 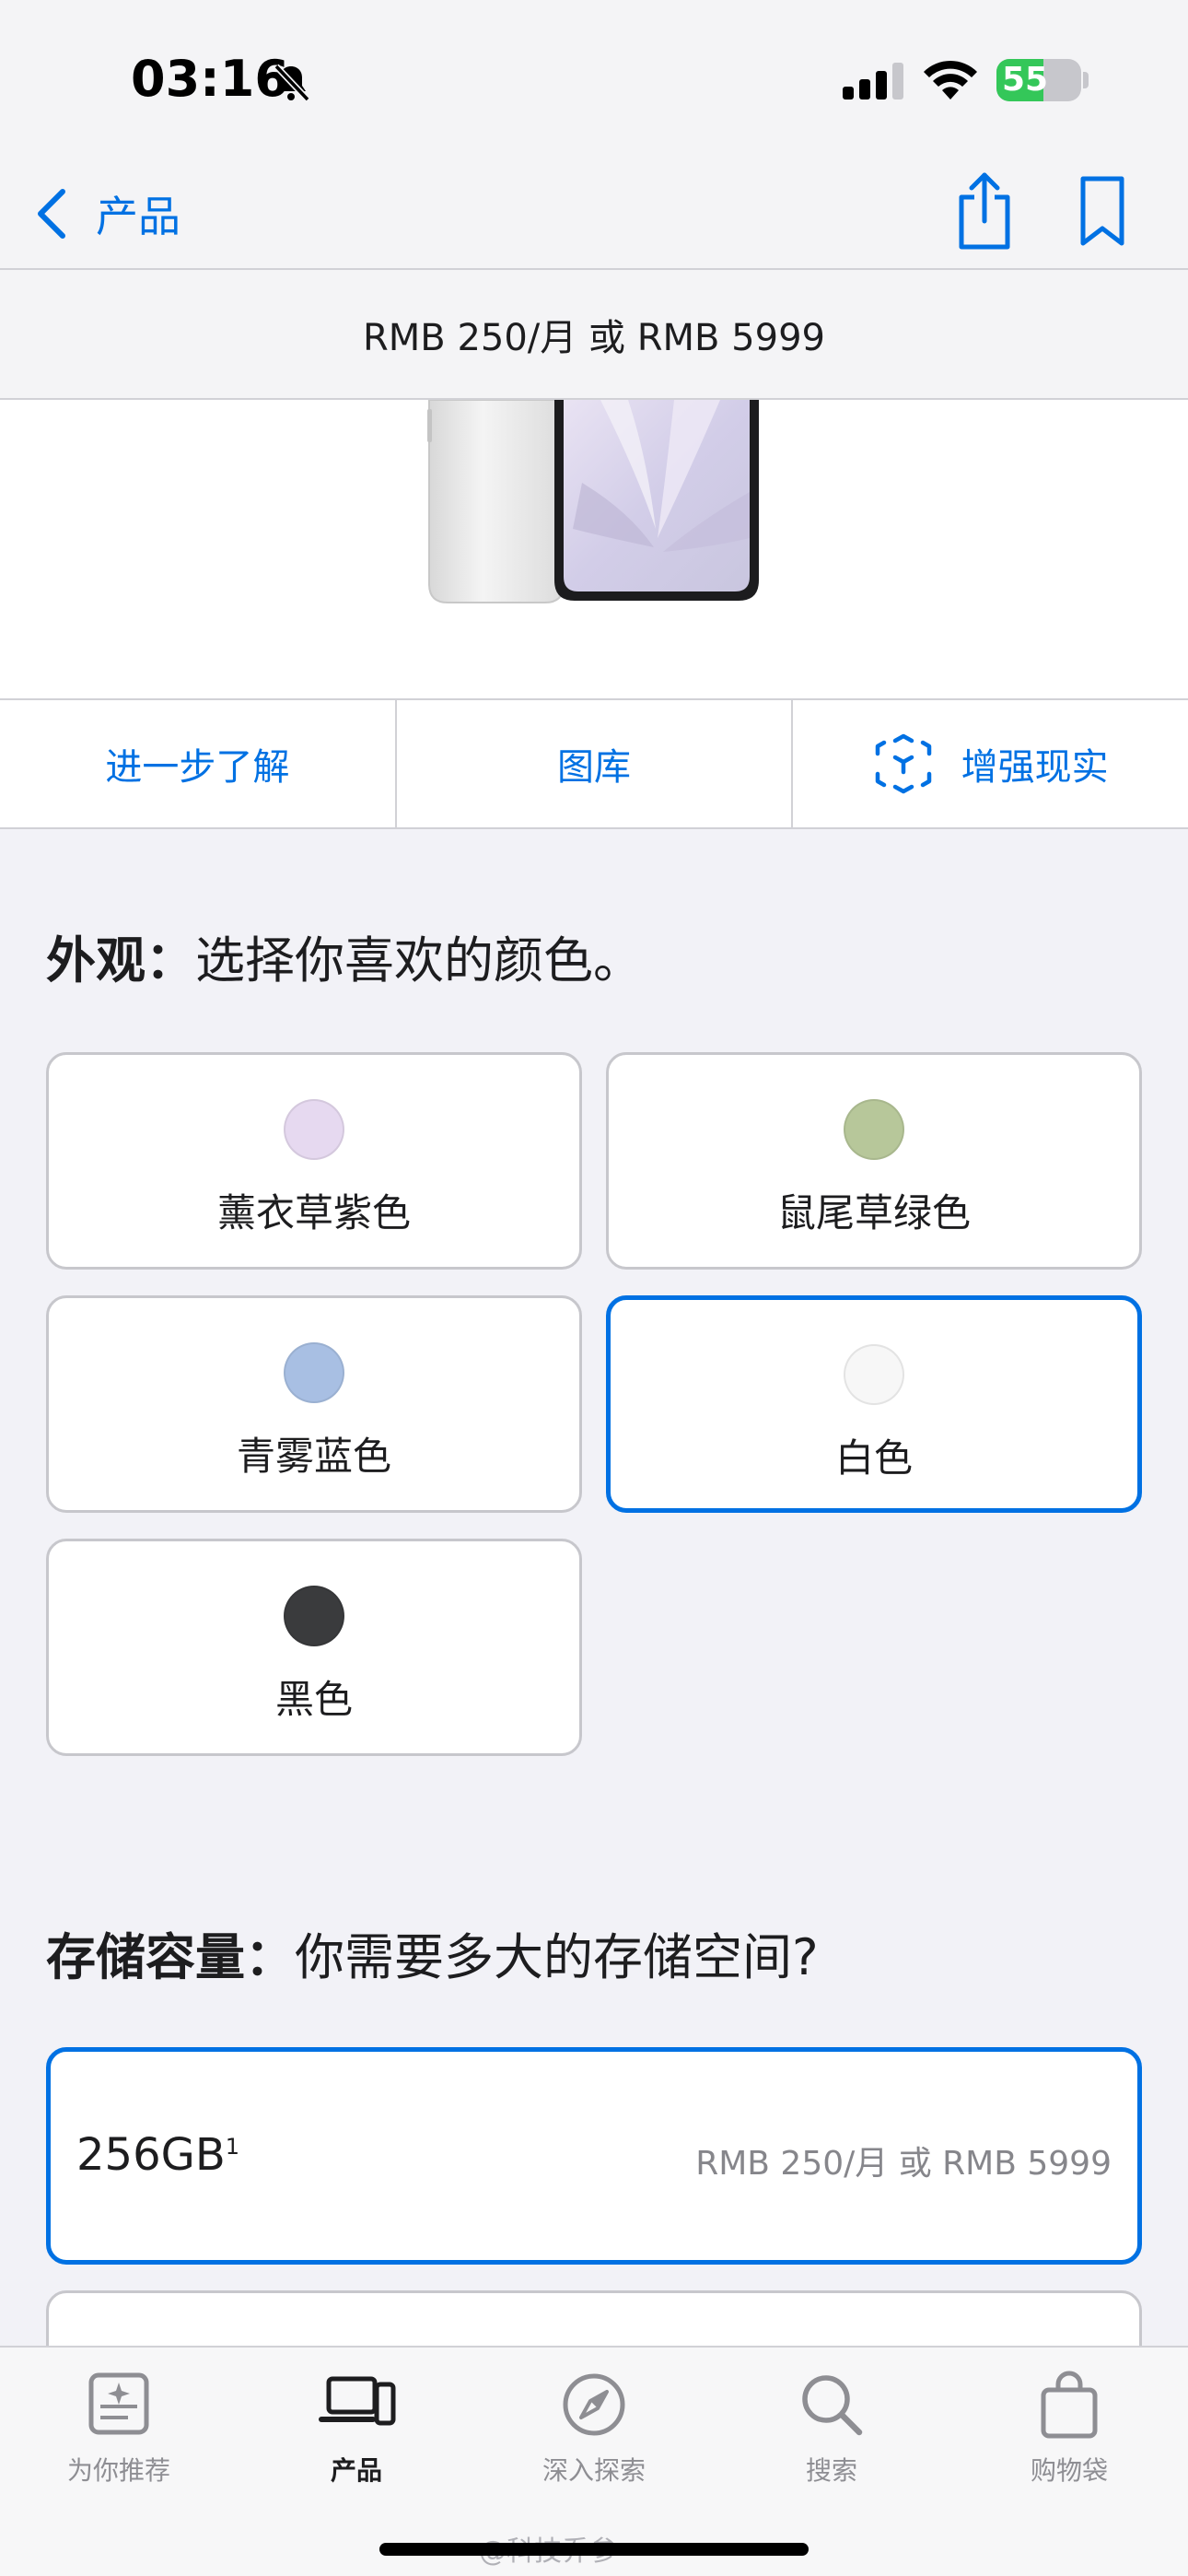 I want to click on home-indicator, so click(x=594, y=2549).